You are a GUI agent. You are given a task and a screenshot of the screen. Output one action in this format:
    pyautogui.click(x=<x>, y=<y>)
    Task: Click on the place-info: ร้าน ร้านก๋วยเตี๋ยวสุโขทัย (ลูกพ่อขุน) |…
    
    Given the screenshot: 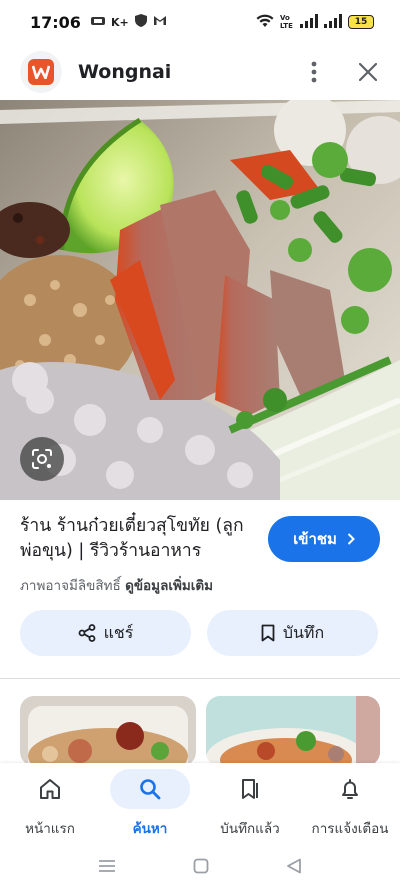 What is the action you would take?
    pyautogui.click(x=200, y=555)
    